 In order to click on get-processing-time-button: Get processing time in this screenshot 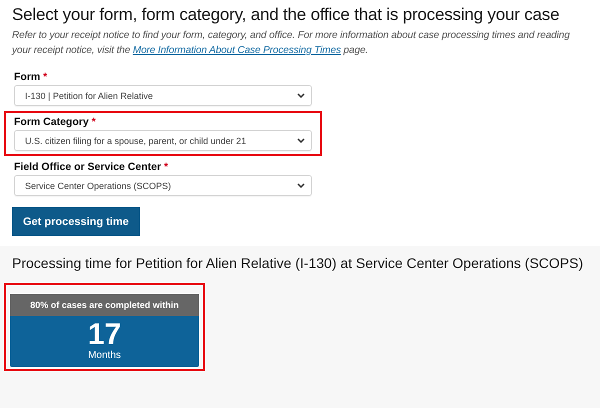, I will do `click(76, 221)`.